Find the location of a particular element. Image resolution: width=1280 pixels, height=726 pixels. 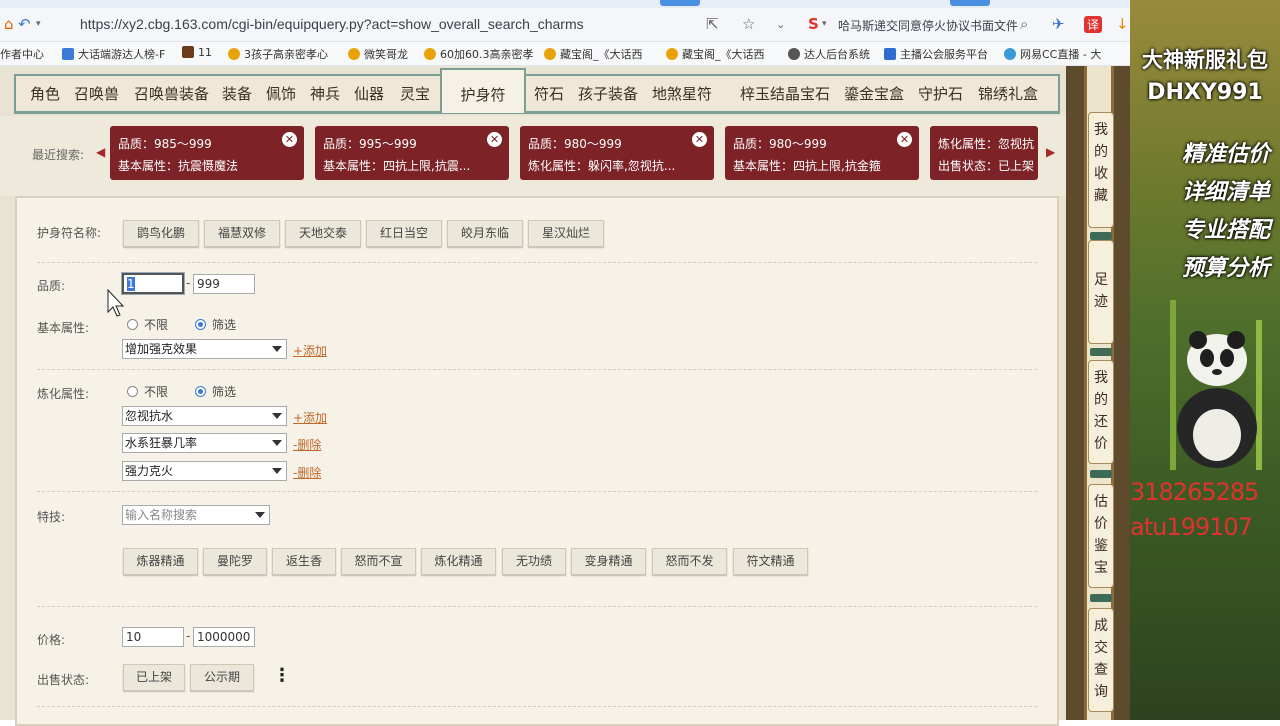

skill-button: 返生香 is located at coordinates (304, 561).